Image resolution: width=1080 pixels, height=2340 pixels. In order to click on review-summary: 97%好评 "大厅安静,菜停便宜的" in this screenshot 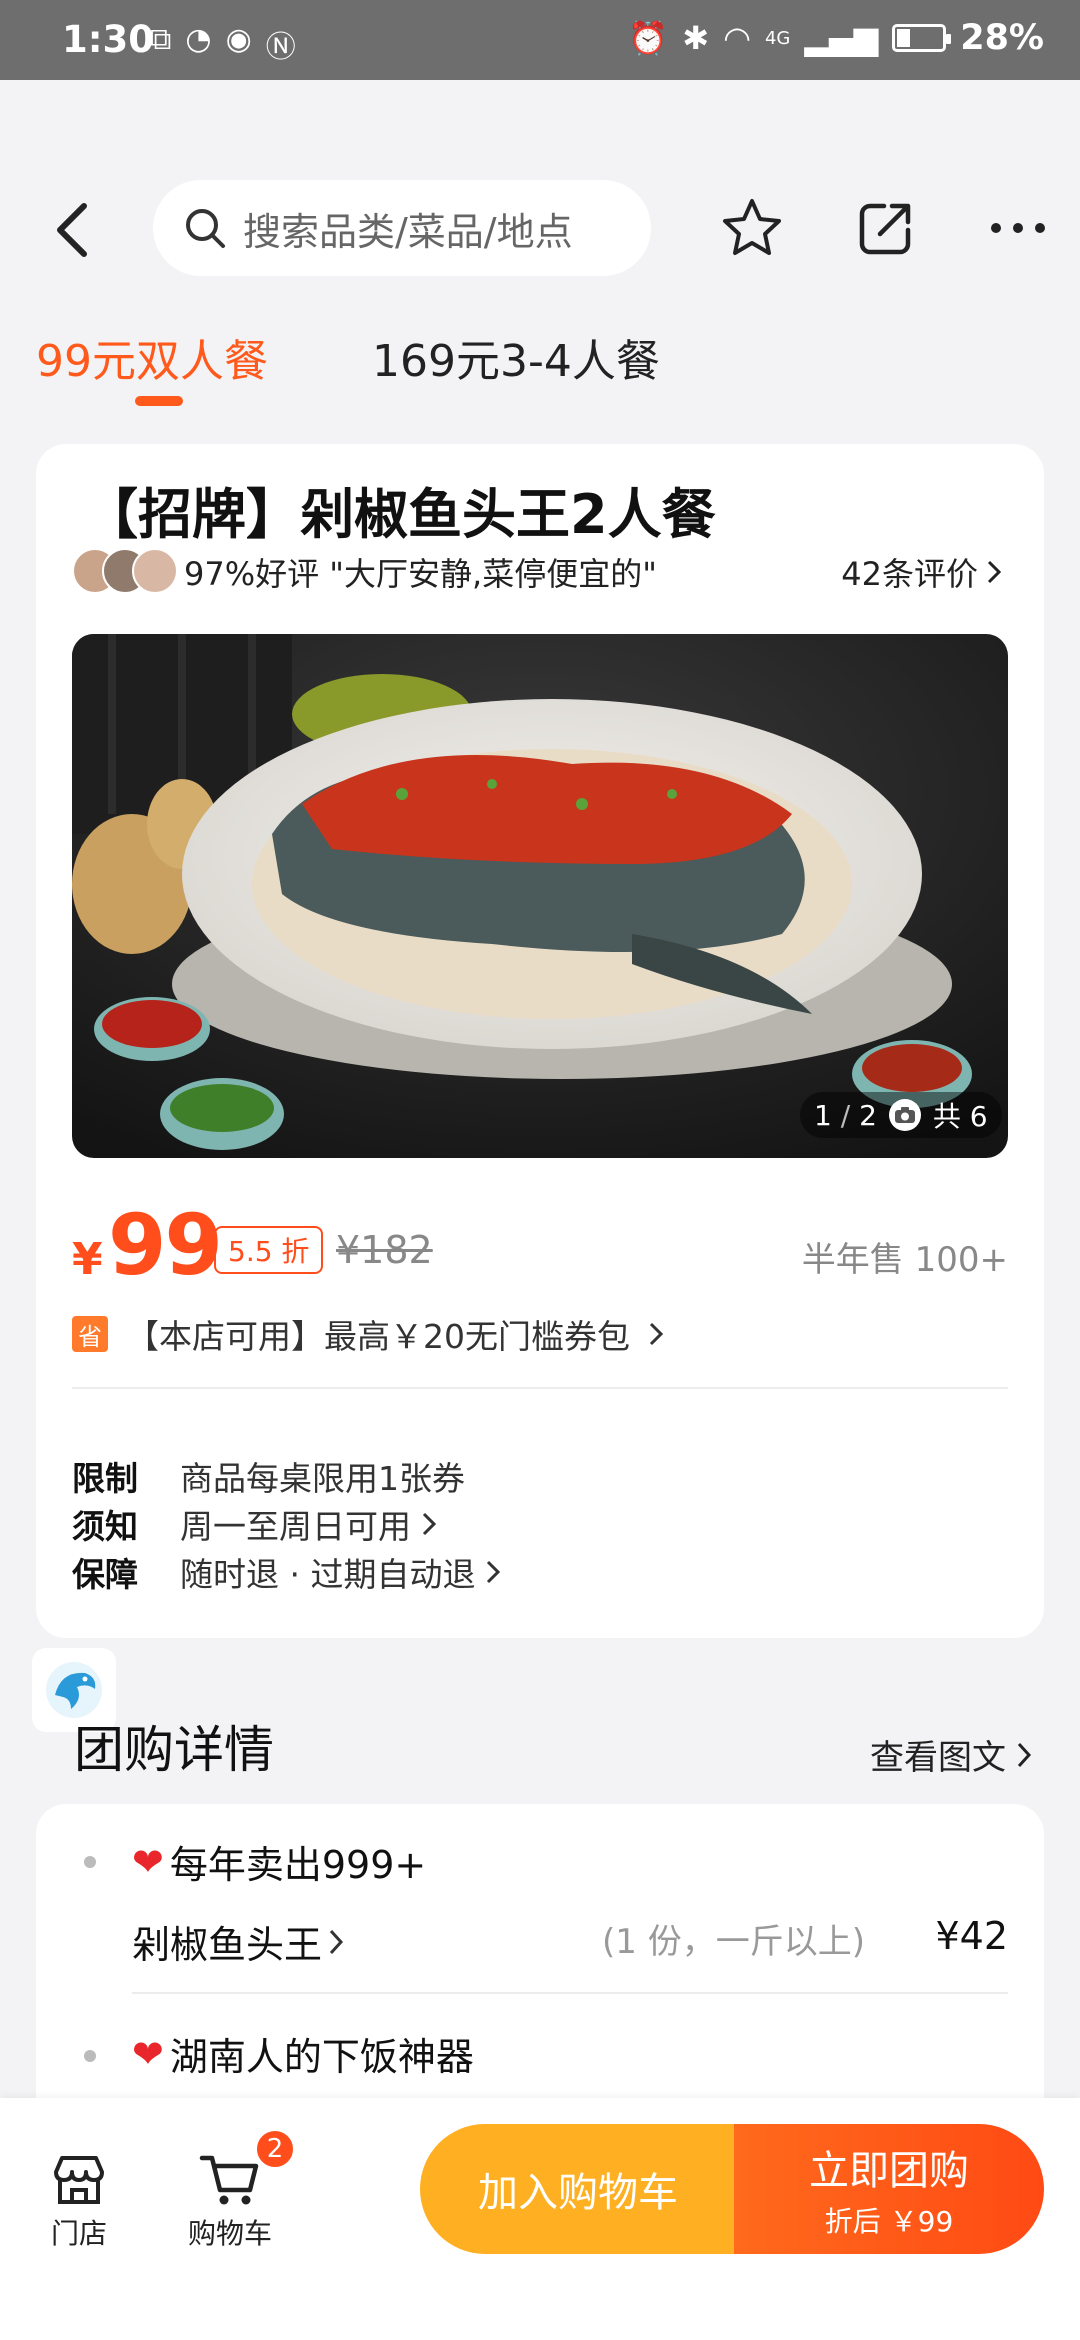, I will do `click(420, 572)`.